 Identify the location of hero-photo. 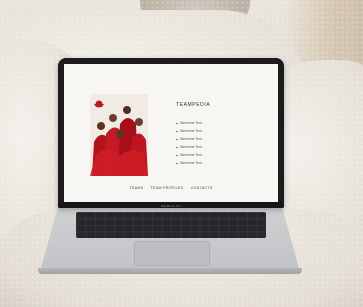
(119, 135).